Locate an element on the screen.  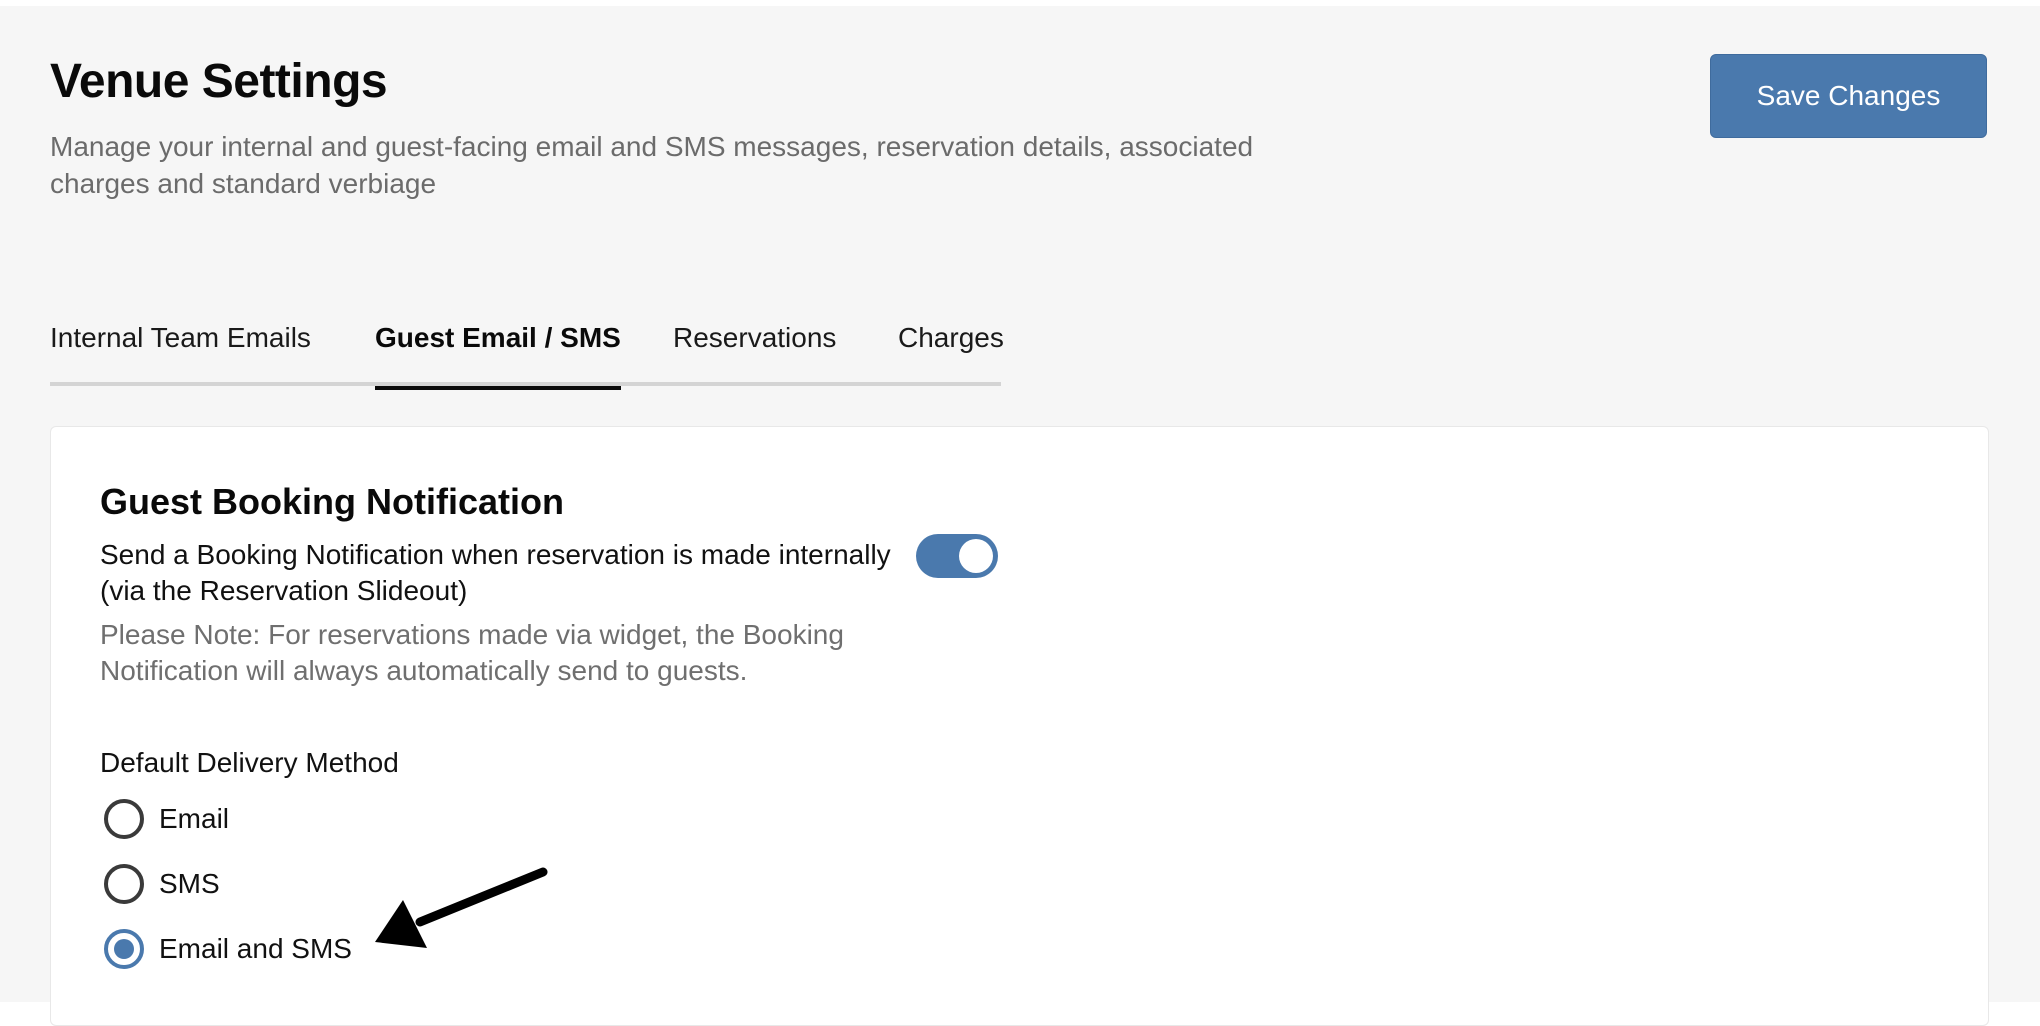
delivery-method-label: Default Delivery Method is located at coordinates (249, 762).